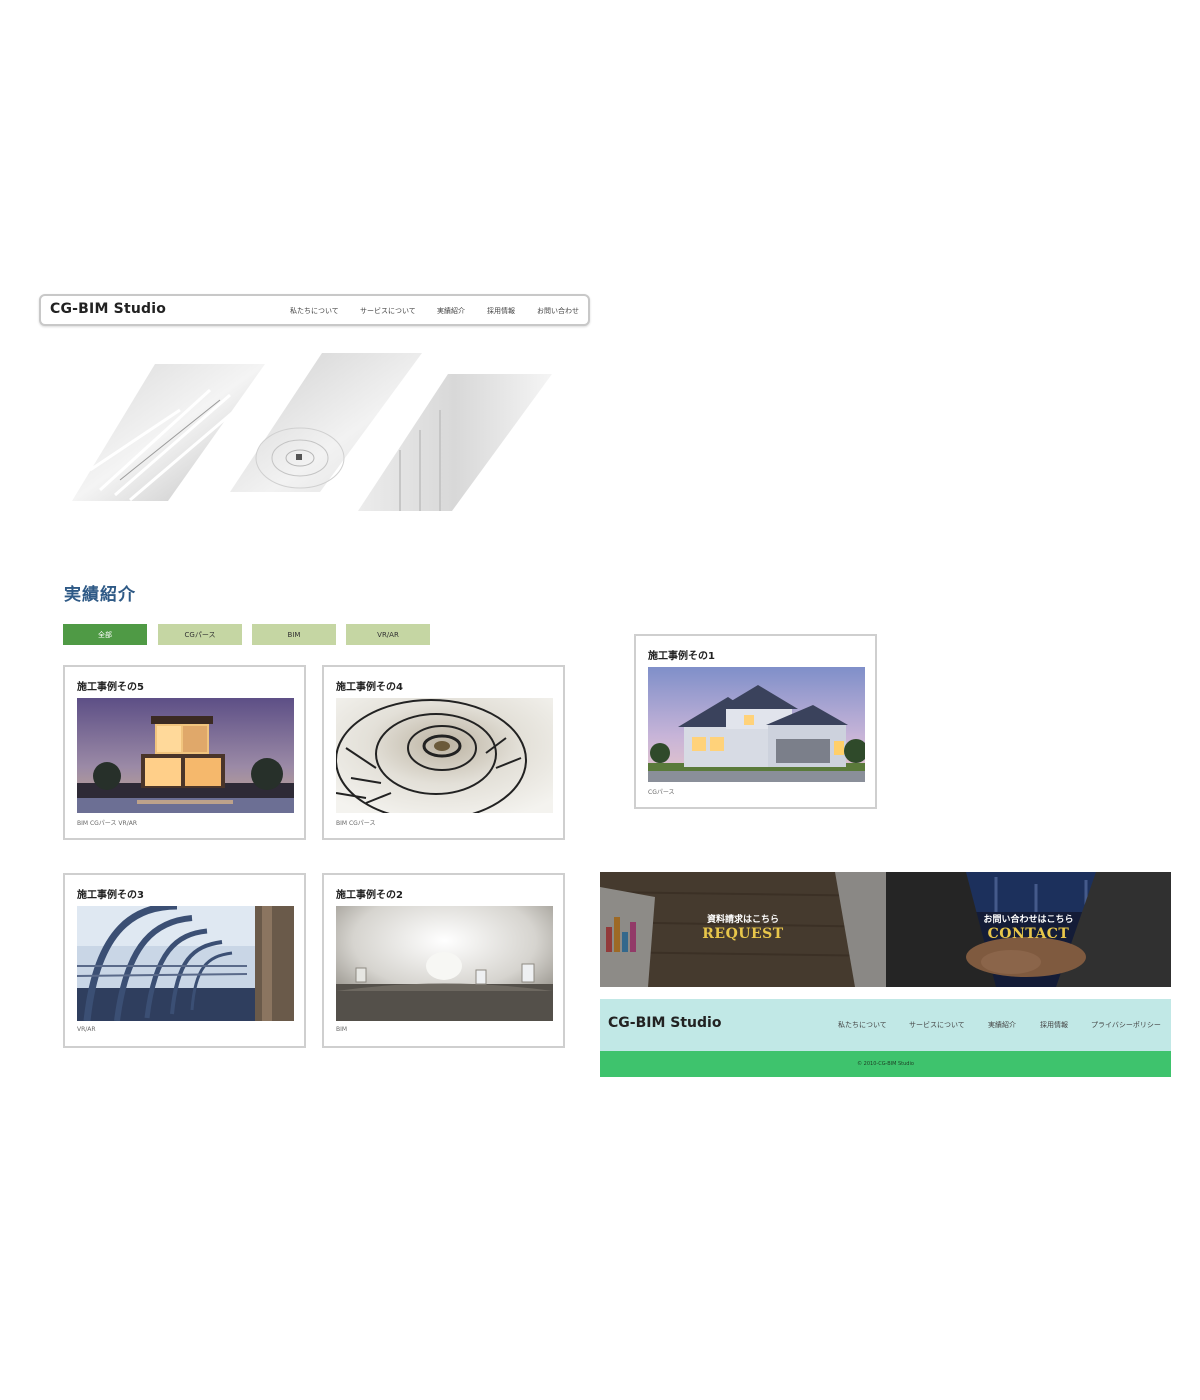 The image size is (1200, 1400). Describe the element at coordinates (1054, 1025) in the screenshot. I see `footer-nav-recruit: 採用情報` at that location.